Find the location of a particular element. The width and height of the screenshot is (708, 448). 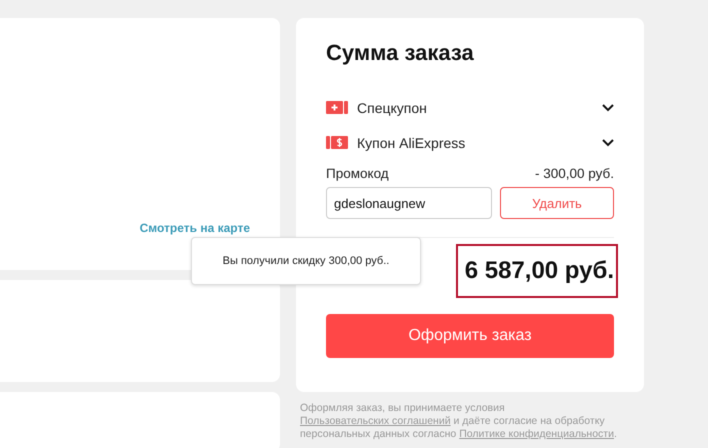

discount-tooltip: Вы получили скидку 300,00 руб.. is located at coordinates (306, 261).